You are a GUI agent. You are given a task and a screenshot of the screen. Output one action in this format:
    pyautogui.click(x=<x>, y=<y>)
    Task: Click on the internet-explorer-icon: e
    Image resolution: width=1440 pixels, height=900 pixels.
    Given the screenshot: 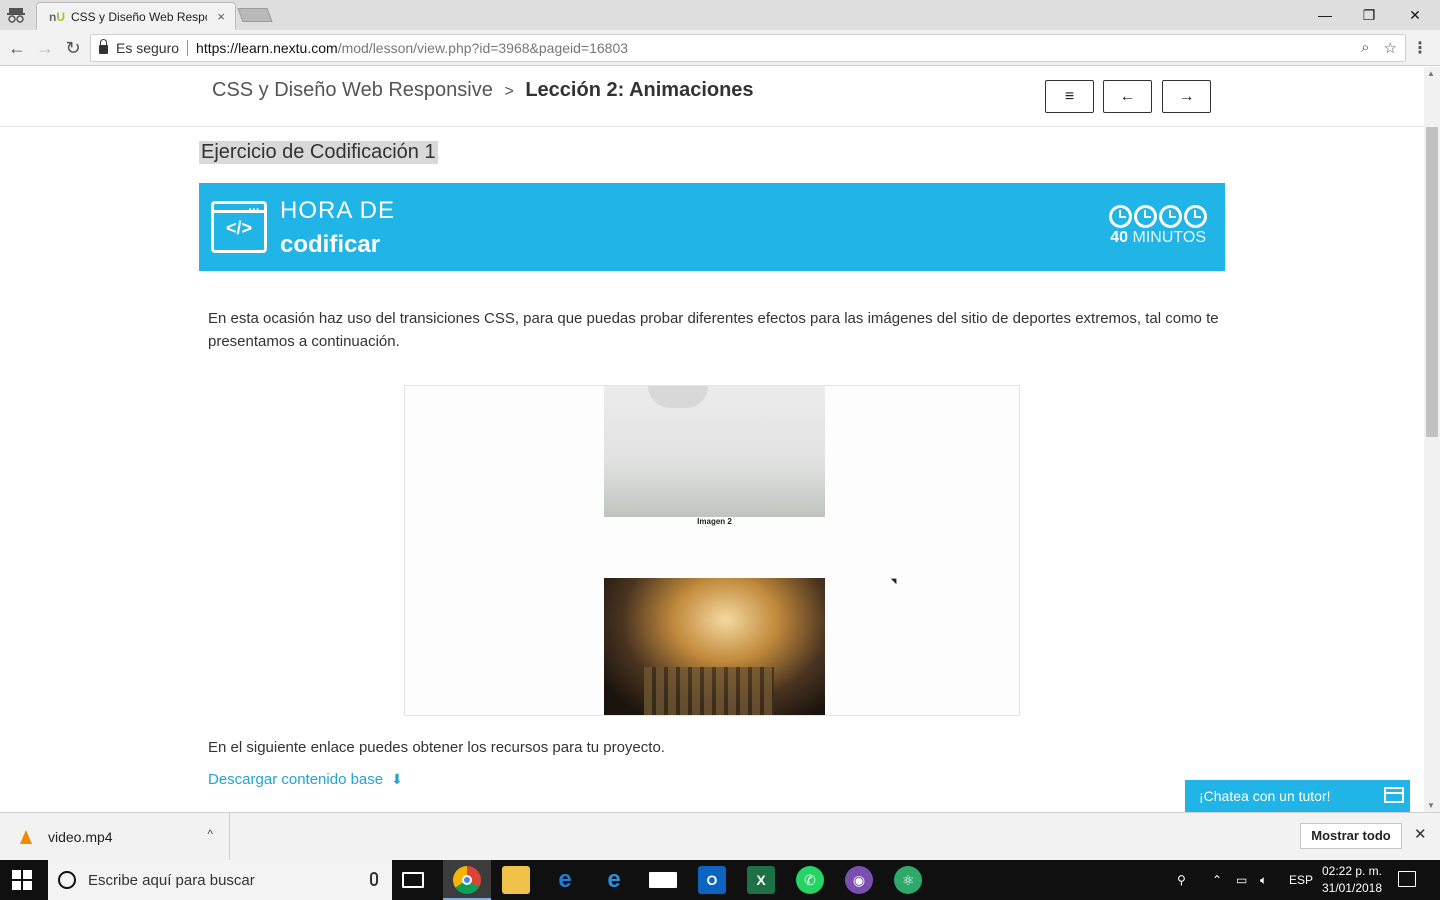 What is the action you would take?
    pyautogui.click(x=614, y=880)
    